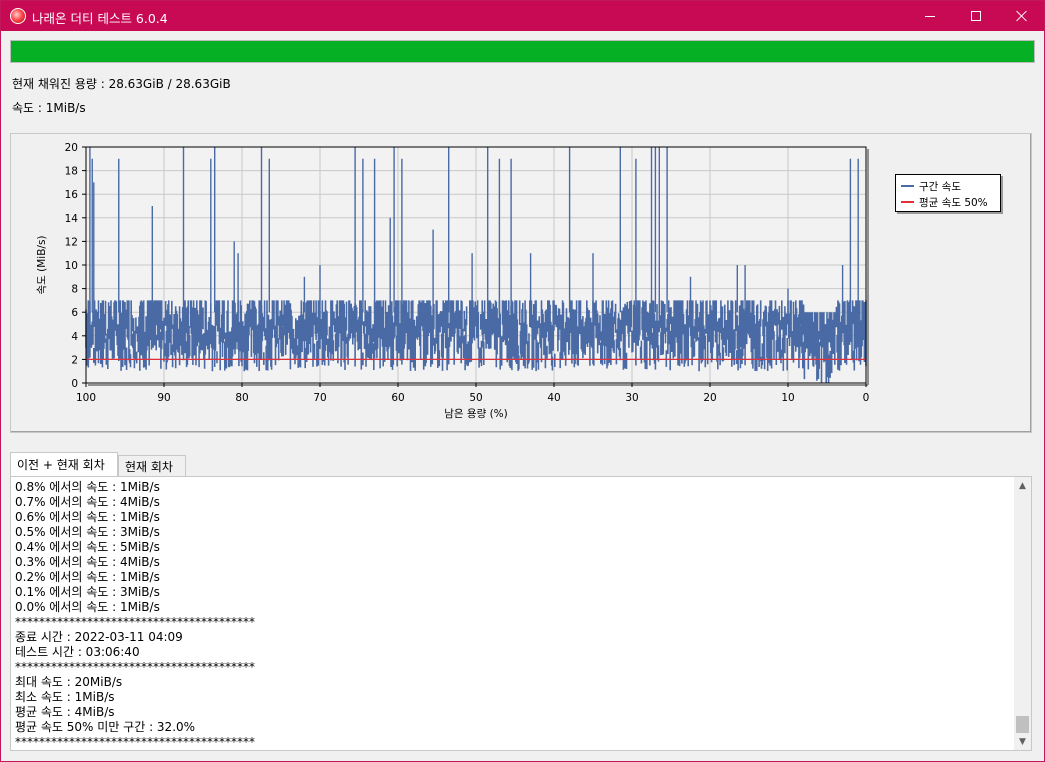  I want to click on y-tick-label: 20, so click(71, 148).